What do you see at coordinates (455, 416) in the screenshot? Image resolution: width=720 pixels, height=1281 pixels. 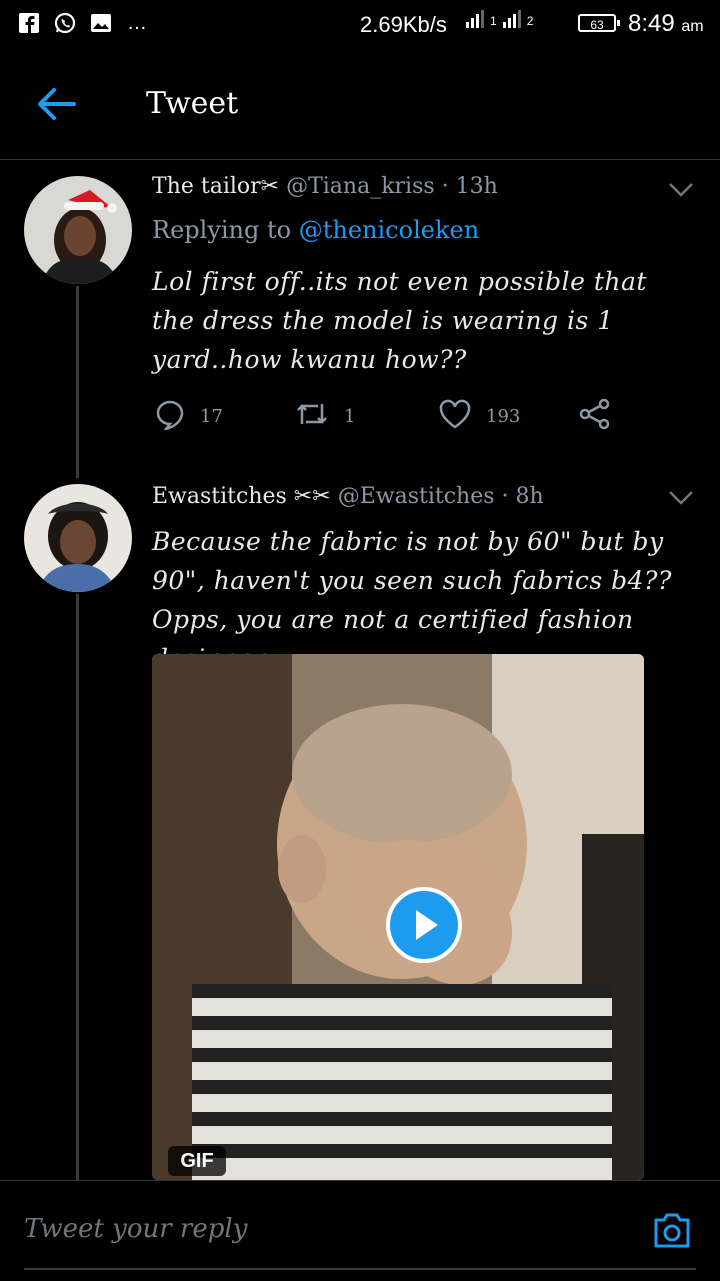 I see `heart-icon` at bounding box center [455, 416].